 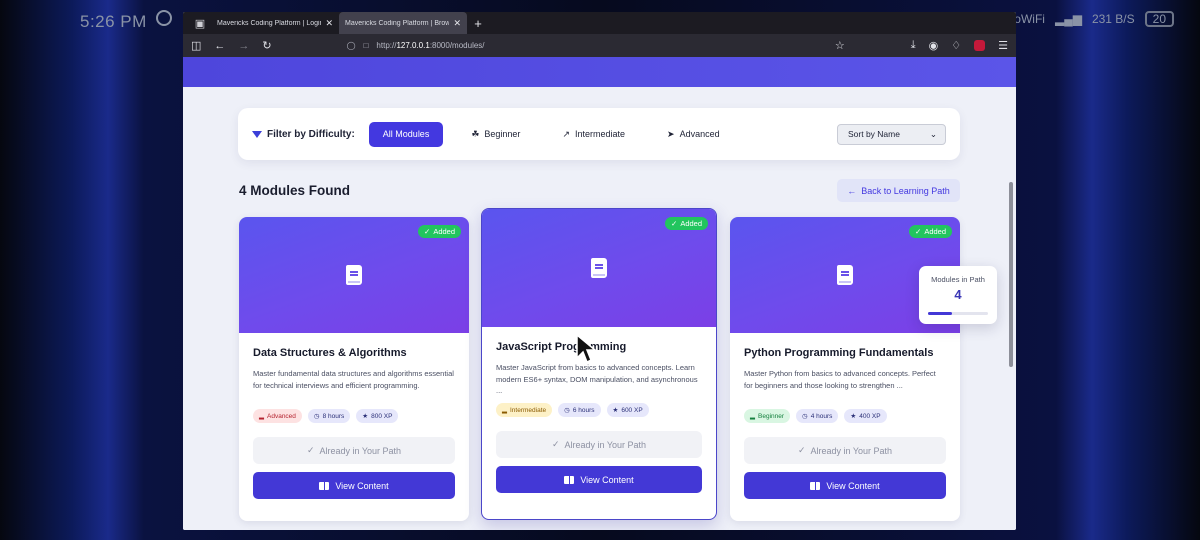 I want to click on widget-count: 4, so click(x=958, y=294).